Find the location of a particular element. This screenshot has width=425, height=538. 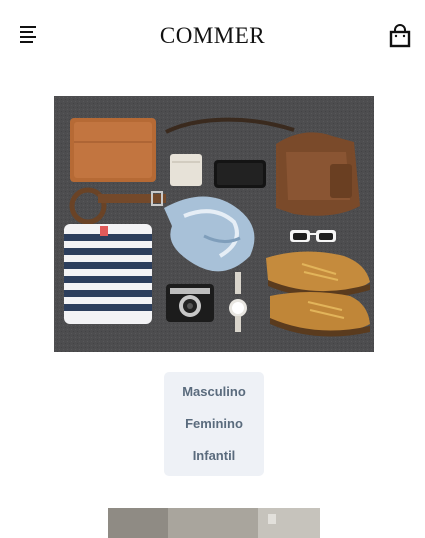

shopping-bag-icon is located at coordinates (400, 36).